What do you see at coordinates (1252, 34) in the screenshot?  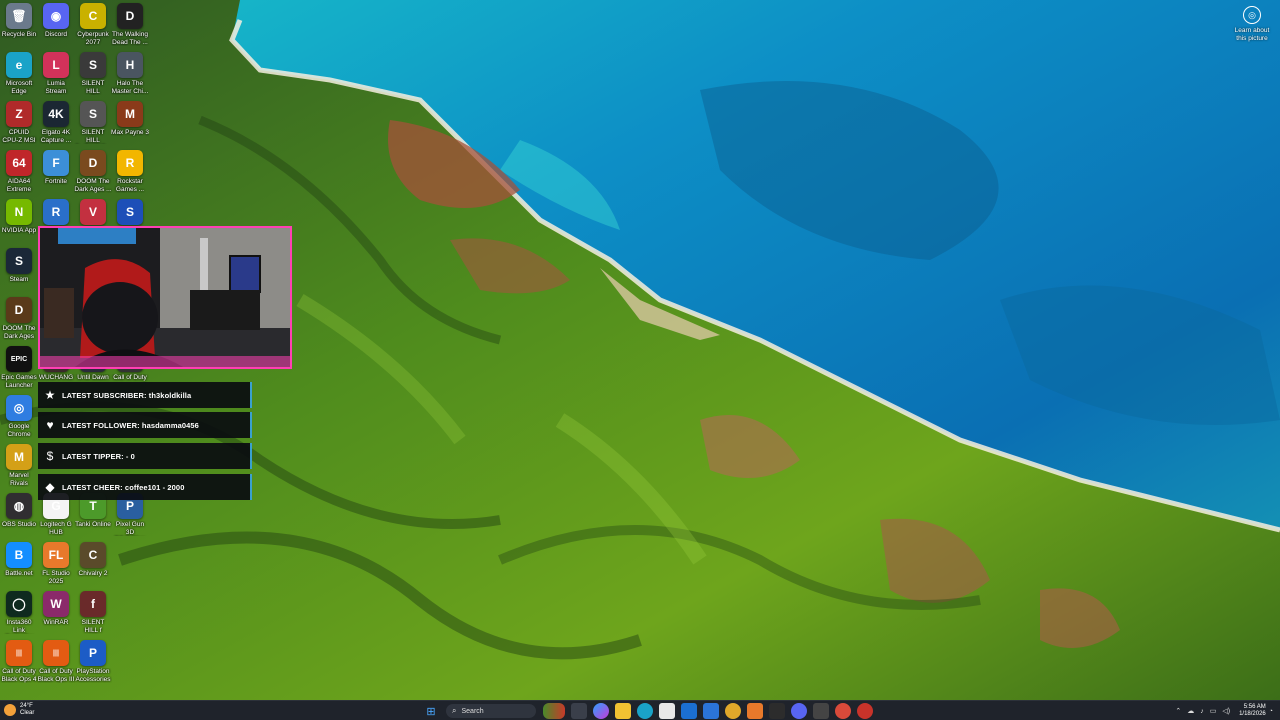 I see `learn-about-label: Learn about this picture` at bounding box center [1252, 34].